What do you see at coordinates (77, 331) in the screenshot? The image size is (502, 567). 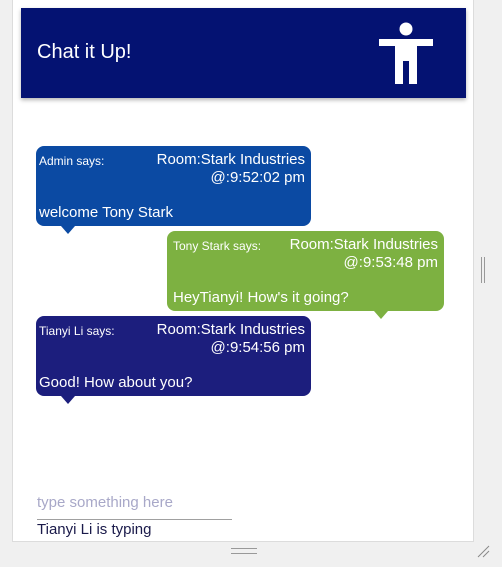 I see `message-sender: Tianyi Li says:` at bounding box center [77, 331].